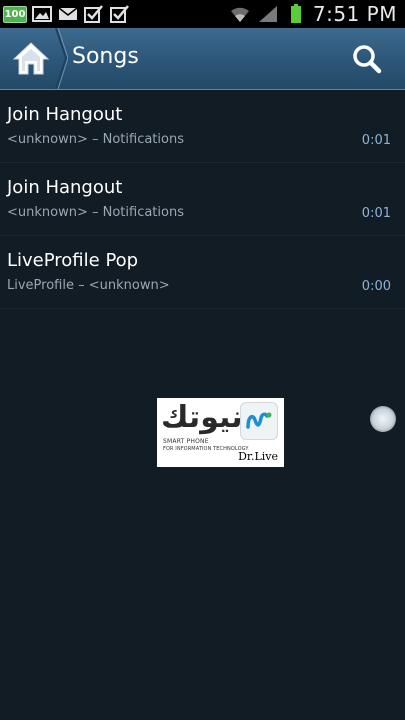  Describe the element at coordinates (296, 13) in the screenshot. I see `battery-icon` at that location.